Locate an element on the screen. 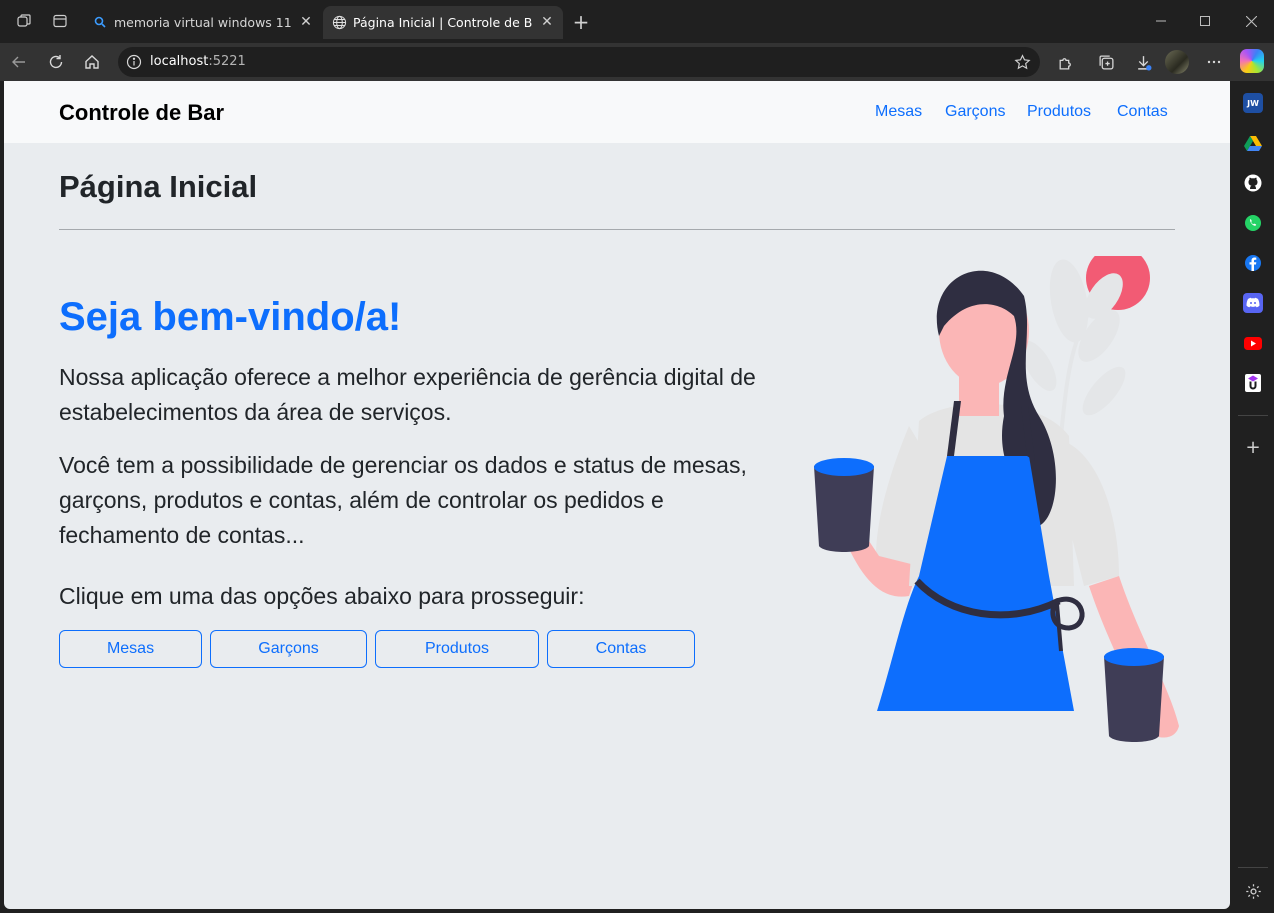  page-title: Página Inicial is located at coordinates (158, 186).